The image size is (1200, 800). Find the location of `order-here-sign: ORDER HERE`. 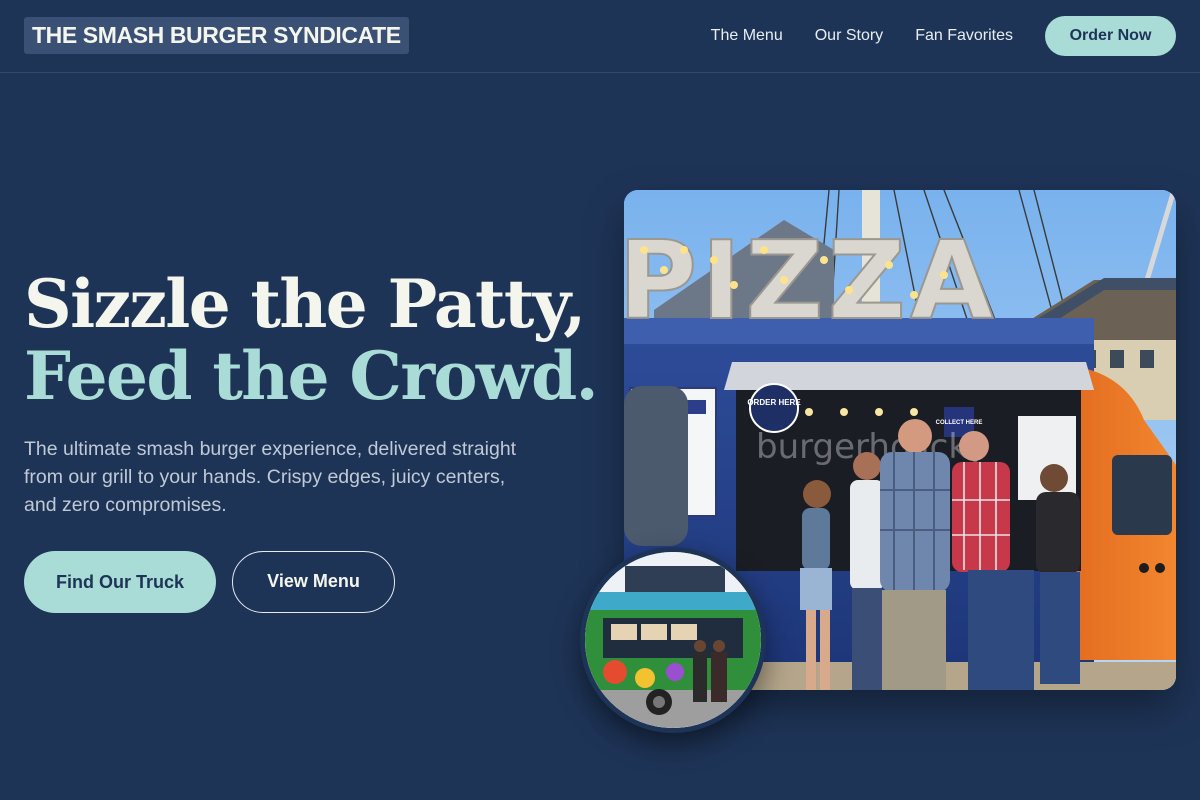

order-here-sign: ORDER HERE is located at coordinates (774, 402).